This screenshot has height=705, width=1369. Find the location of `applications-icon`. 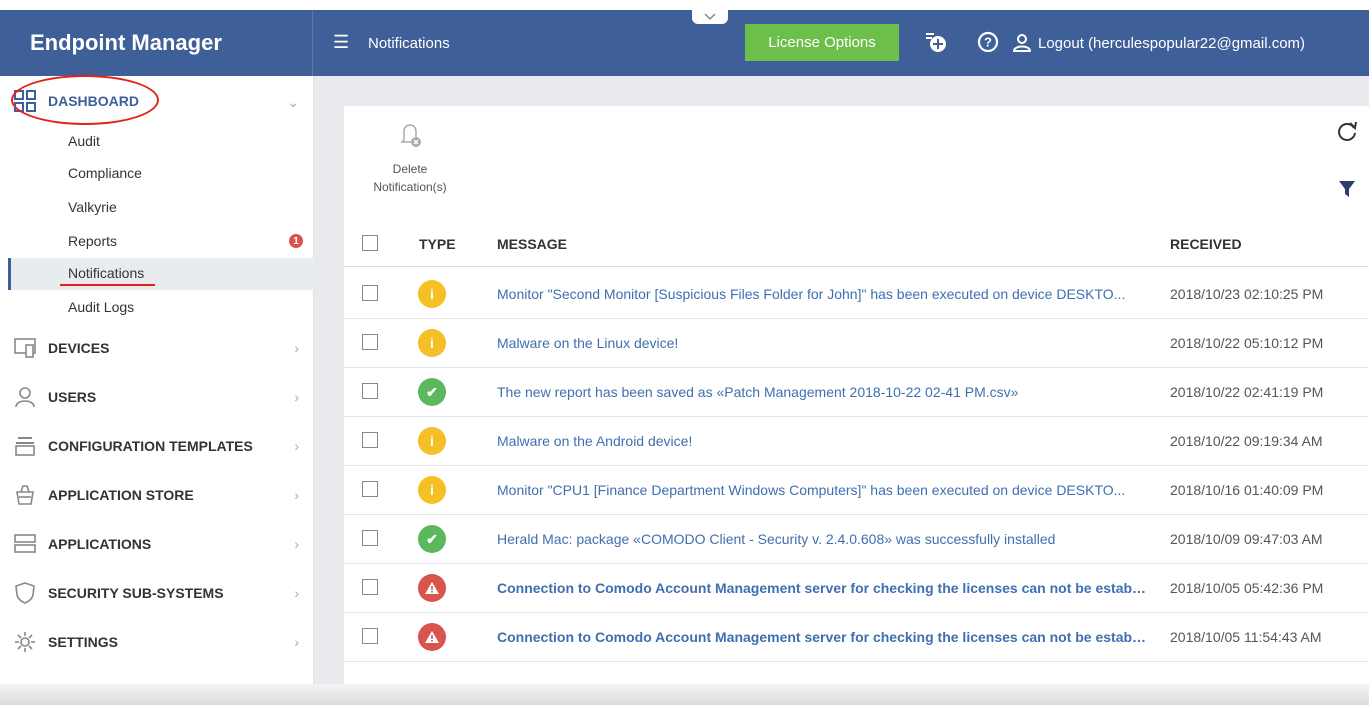

applications-icon is located at coordinates (25, 543).